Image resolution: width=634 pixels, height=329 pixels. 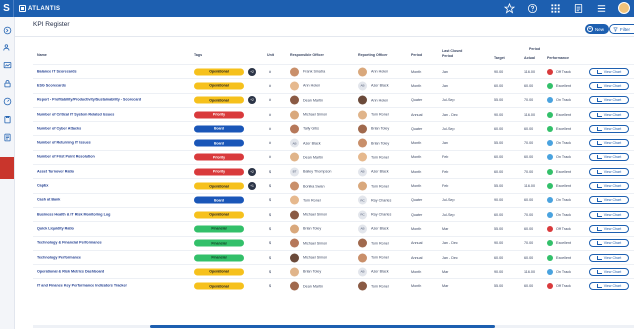 I want to click on col-tags: Tags, so click(x=198, y=55).